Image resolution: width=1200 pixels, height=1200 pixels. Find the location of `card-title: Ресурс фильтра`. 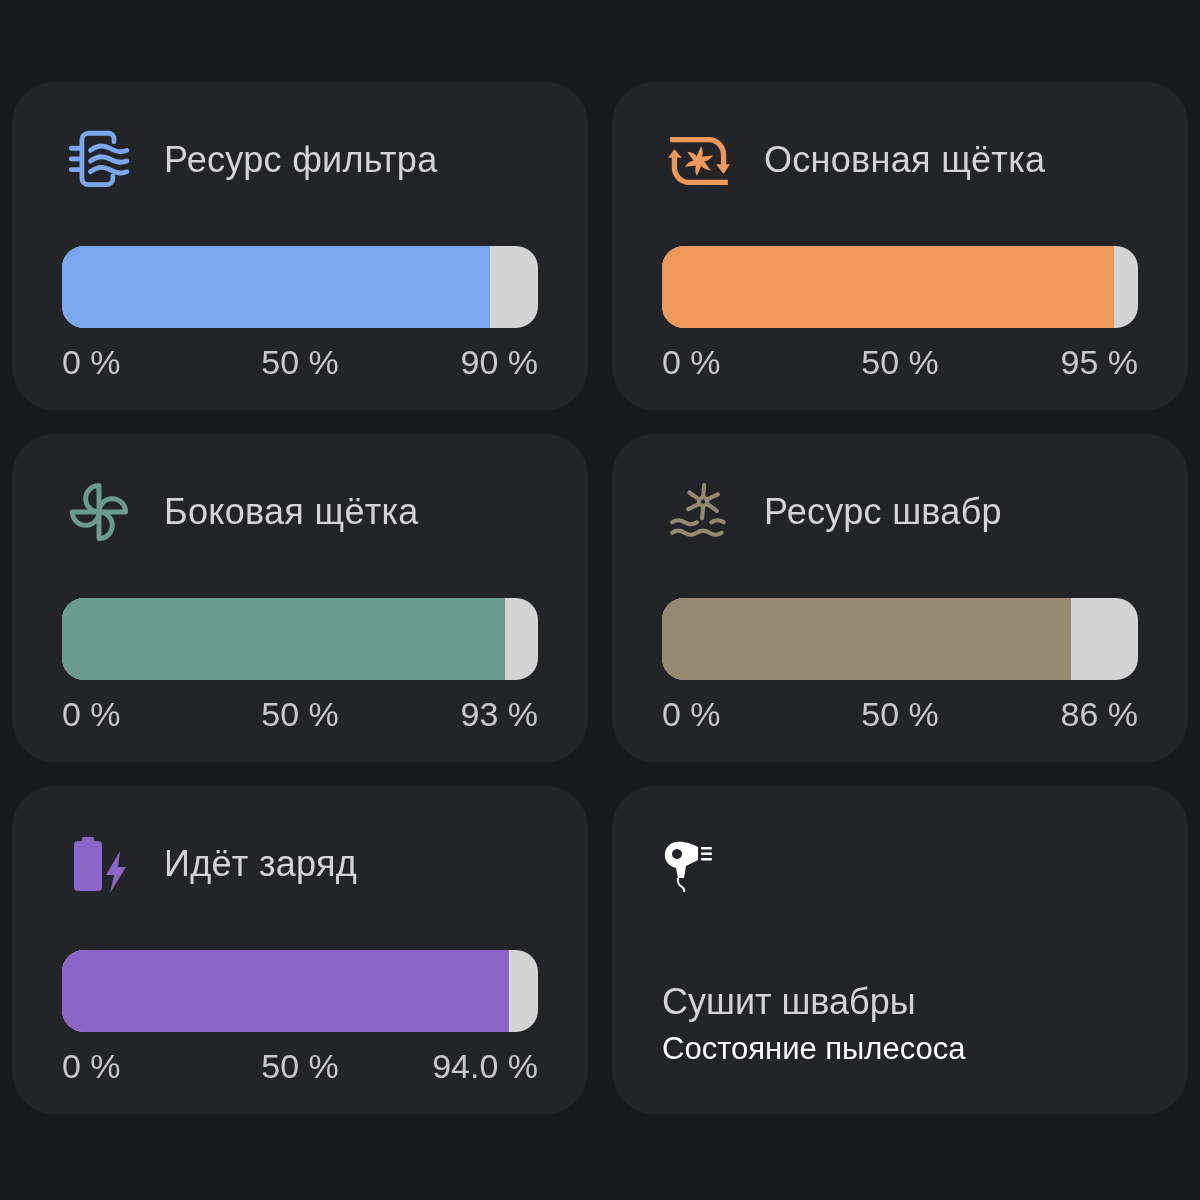

card-title: Ресурс фильтра is located at coordinates (301, 160).